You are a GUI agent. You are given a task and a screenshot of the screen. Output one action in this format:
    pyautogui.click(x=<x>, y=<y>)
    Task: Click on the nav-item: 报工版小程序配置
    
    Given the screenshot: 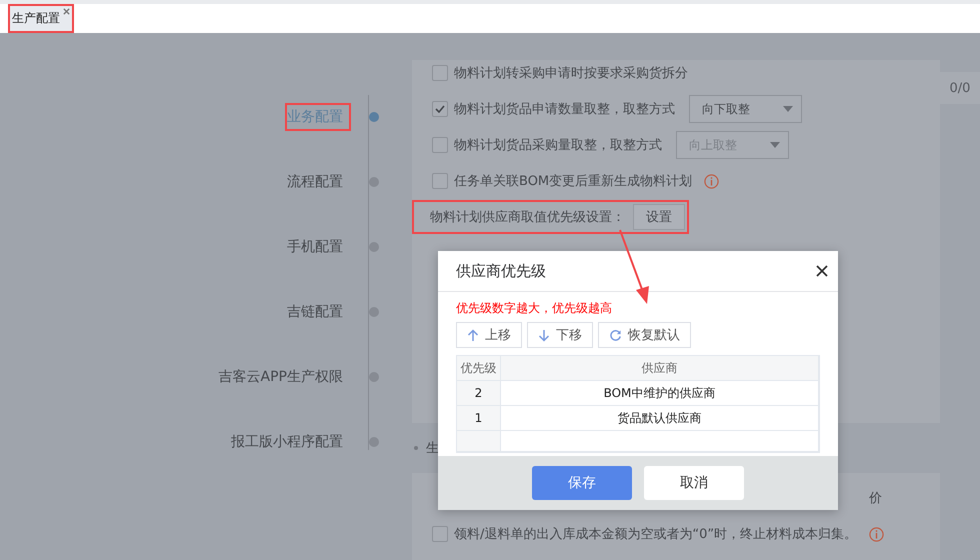 What is the action you would take?
    pyautogui.click(x=290, y=442)
    